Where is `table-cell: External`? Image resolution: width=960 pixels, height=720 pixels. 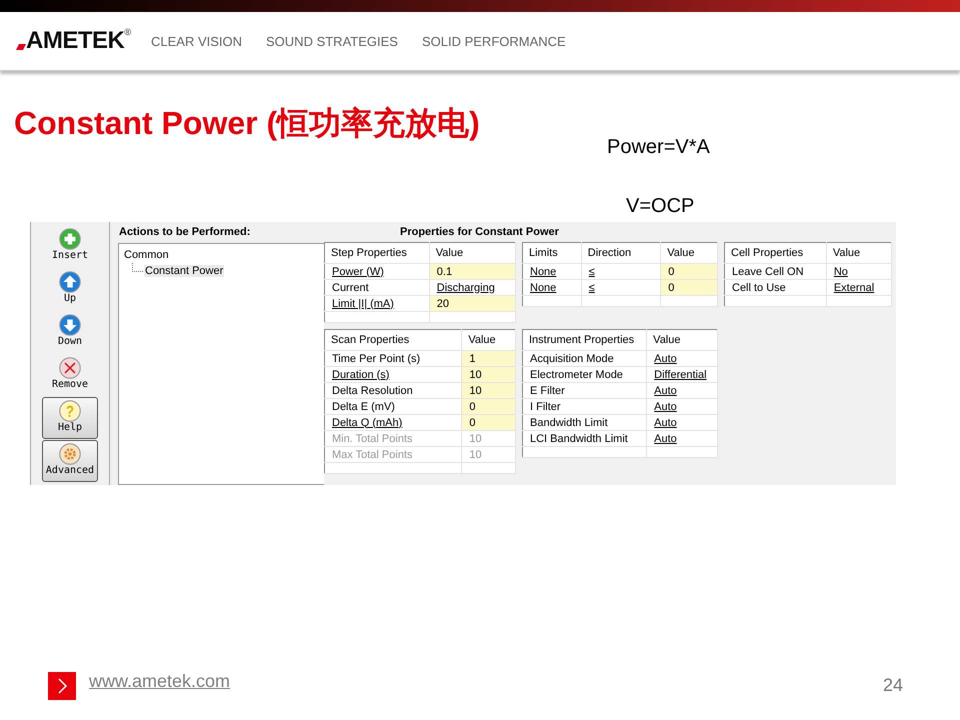 table-cell: External is located at coordinates (859, 288).